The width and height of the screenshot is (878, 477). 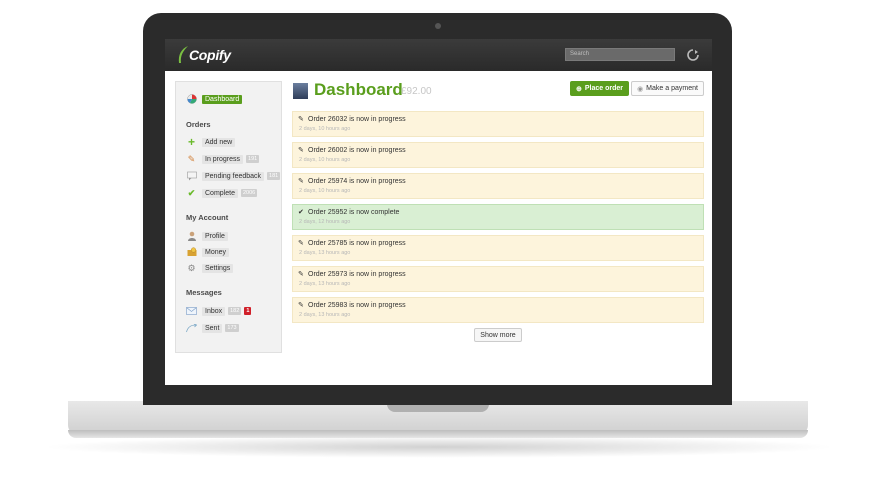 I want to click on money-icon, so click(x=191, y=252).